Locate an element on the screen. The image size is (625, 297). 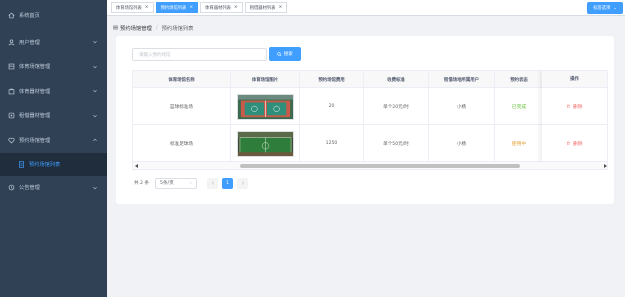
pagination-total: 共 2 条 is located at coordinates (142, 183).